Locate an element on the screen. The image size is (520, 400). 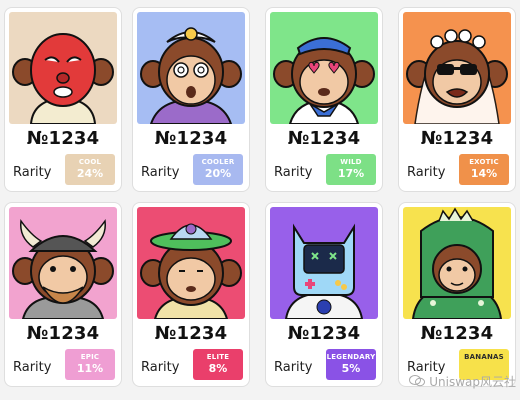
nft-card: №1234 Rarity BANANAS is located at coordinates (457, 294).